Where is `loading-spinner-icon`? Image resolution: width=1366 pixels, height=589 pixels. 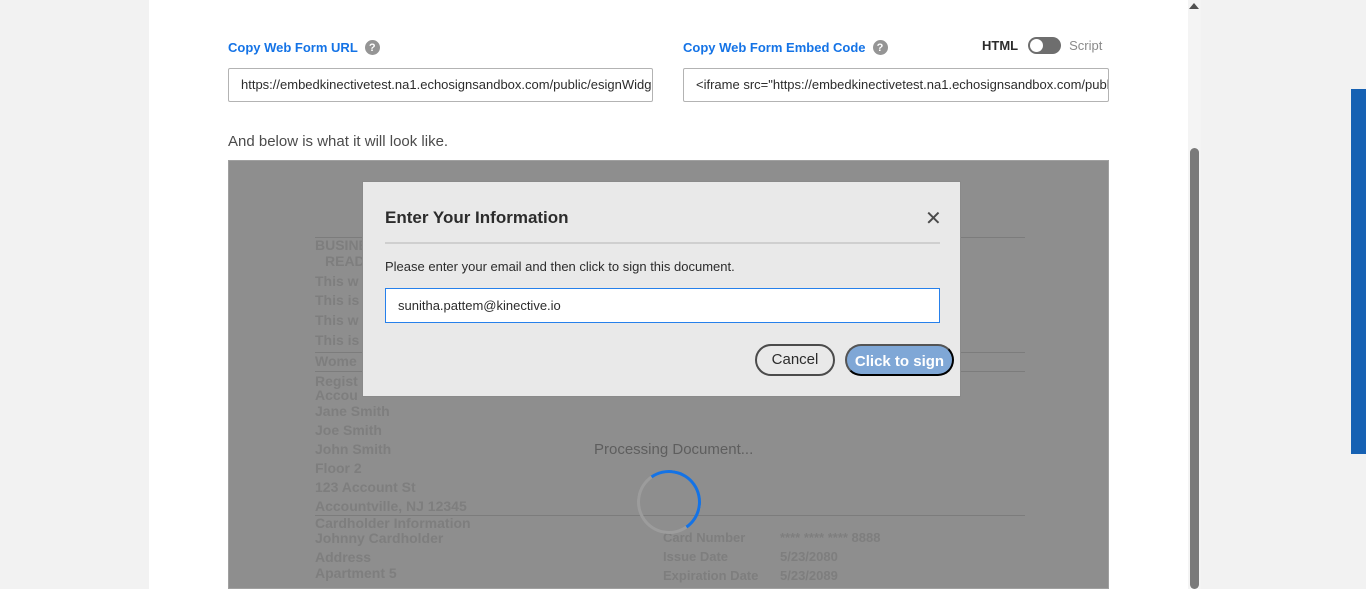 loading-spinner-icon is located at coordinates (669, 502).